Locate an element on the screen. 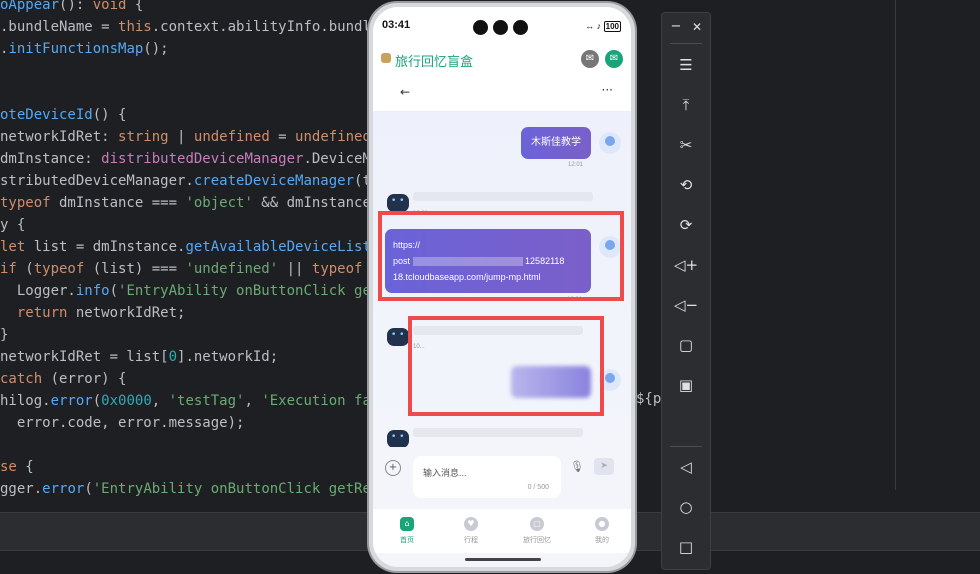 Image resolution: width=980 pixels, height=574 pixels. pin-top-icon: ⤒ is located at coordinates (686, 105).